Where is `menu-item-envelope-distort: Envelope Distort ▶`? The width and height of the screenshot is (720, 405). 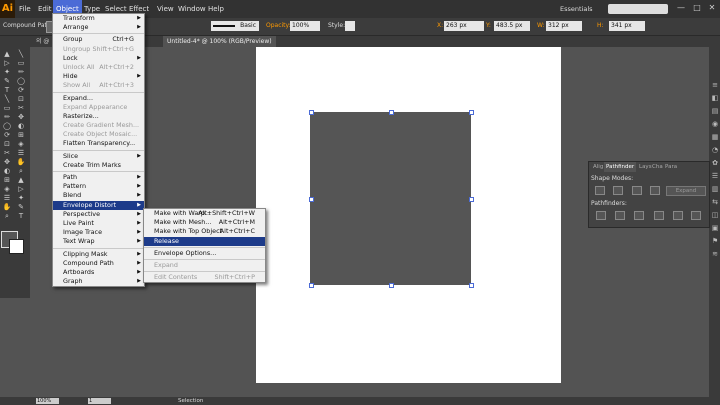
menu-item-envelope-distort: Envelope Distort ▶ is located at coordinates (98, 205).